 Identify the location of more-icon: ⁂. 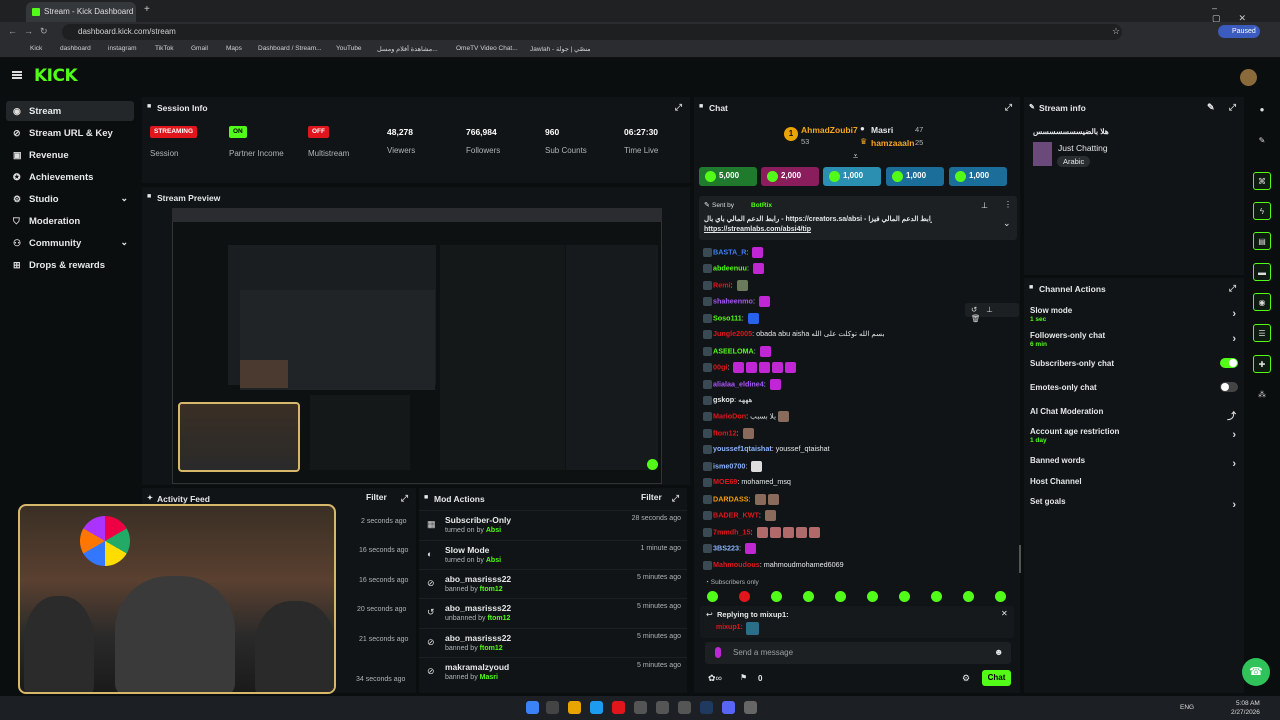
(1262, 395).